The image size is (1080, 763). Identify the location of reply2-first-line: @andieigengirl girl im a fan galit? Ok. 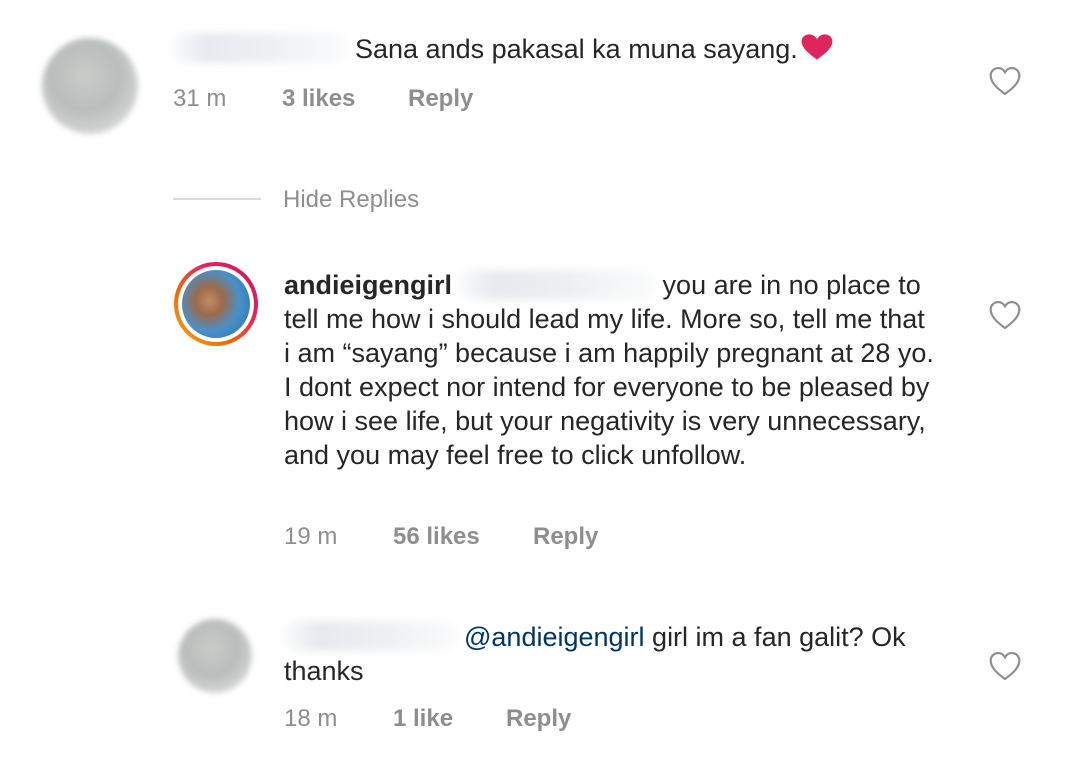
(685, 637).